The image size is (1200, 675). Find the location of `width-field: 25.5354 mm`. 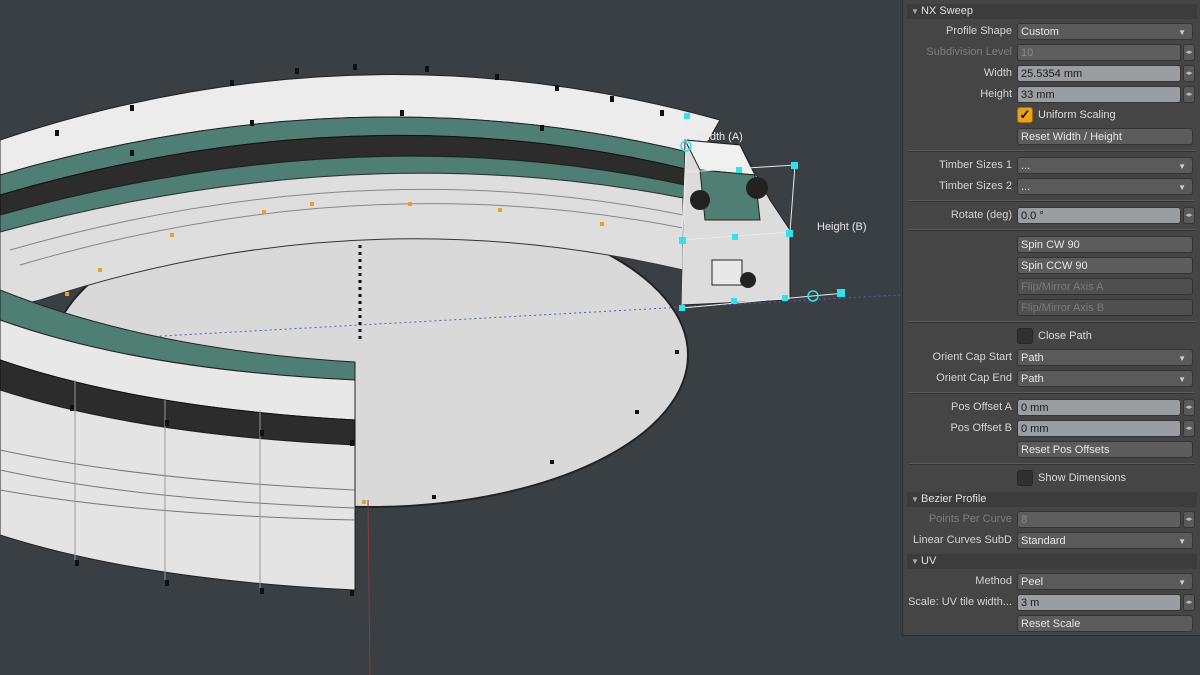

width-field: 25.5354 mm is located at coordinates (1099, 73).